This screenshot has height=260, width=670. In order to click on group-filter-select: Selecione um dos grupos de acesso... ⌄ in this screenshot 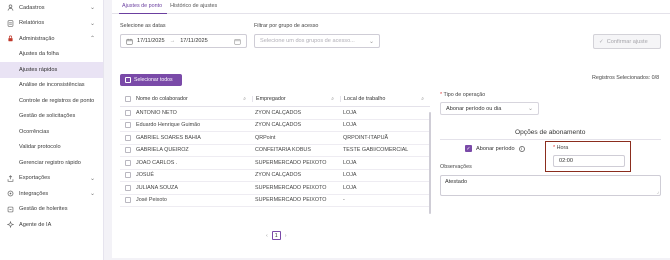, I will do `click(317, 41)`.